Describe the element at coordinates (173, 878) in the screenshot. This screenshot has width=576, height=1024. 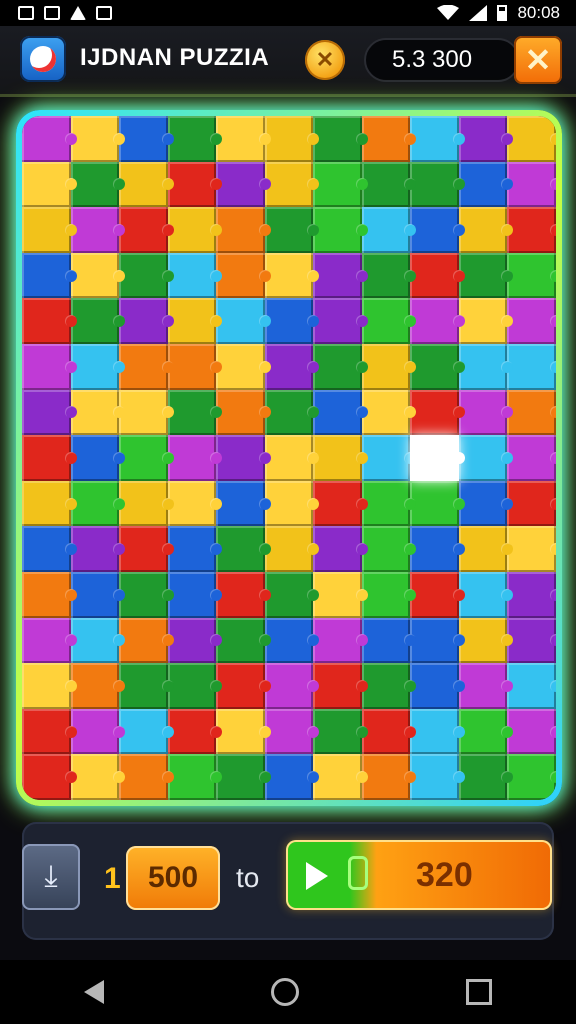
I see `cost-button: 500` at that location.